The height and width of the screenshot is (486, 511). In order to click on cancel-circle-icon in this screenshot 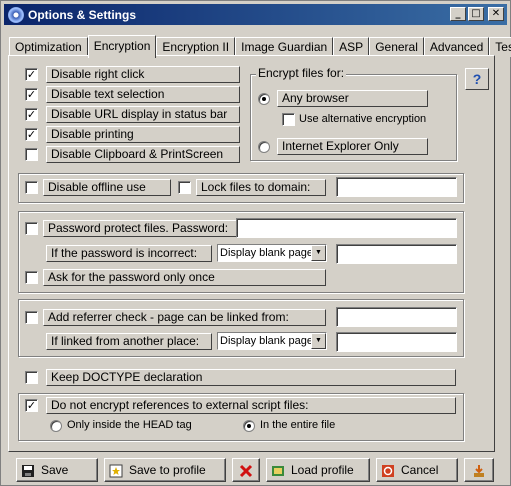, I will do `click(388, 470)`.